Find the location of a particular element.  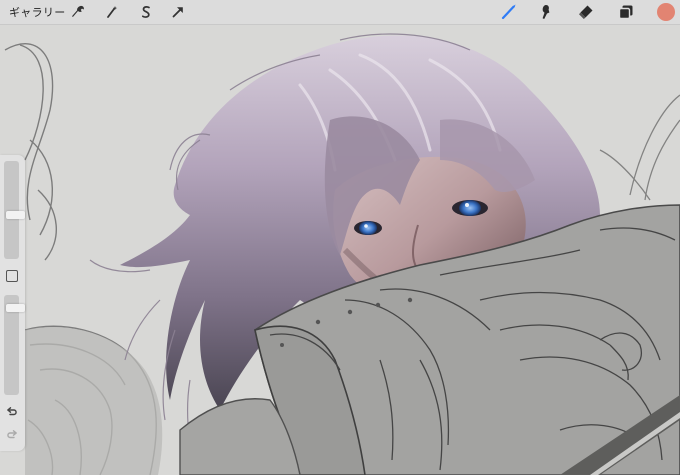

modify-button is located at coordinates (12, 276).